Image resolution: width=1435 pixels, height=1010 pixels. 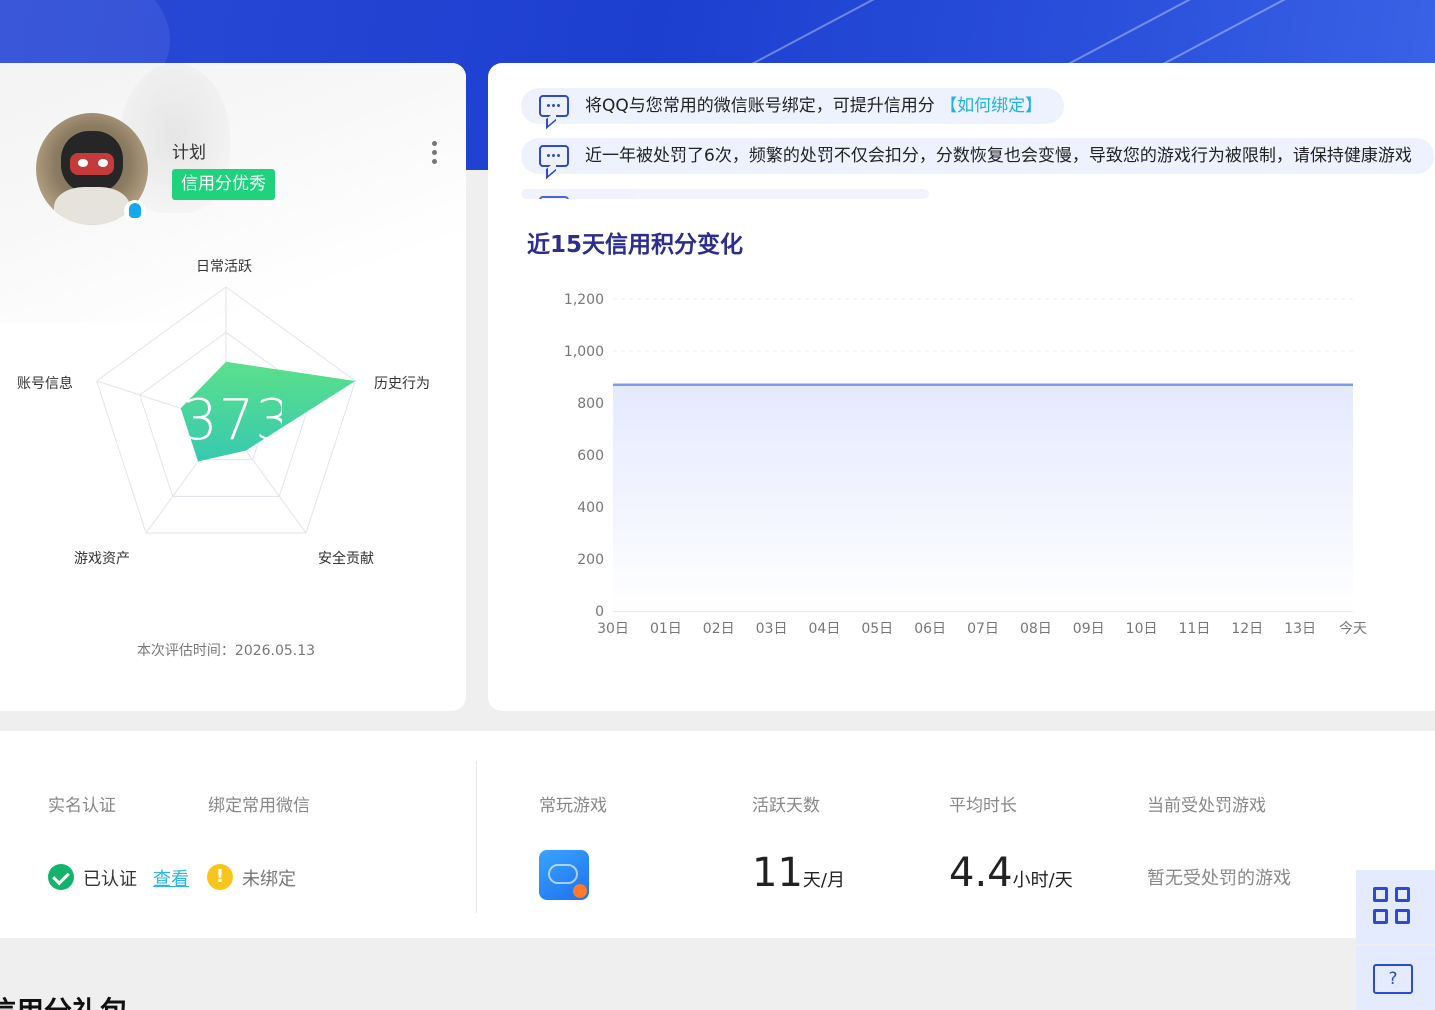 What do you see at coordinates (983, 806) in the screenshot?
I see `avg-time-label: 平均时长` at bounding box center [983, 806].